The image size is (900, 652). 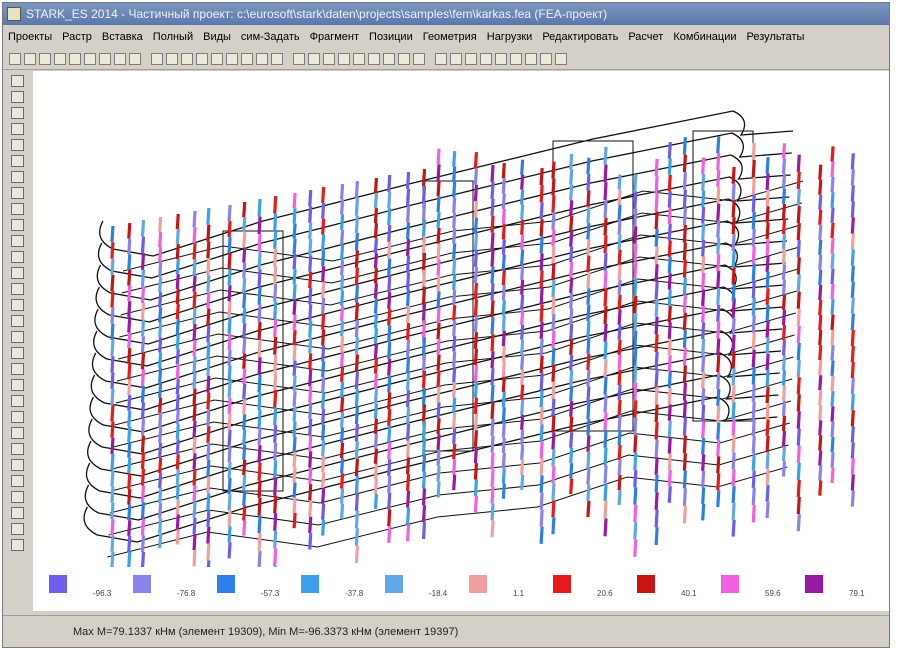 What do you see at coordinates (334, 37) in the screenshot?
I see `menu-item: Фрагмент` at bounding box center [334, 37].